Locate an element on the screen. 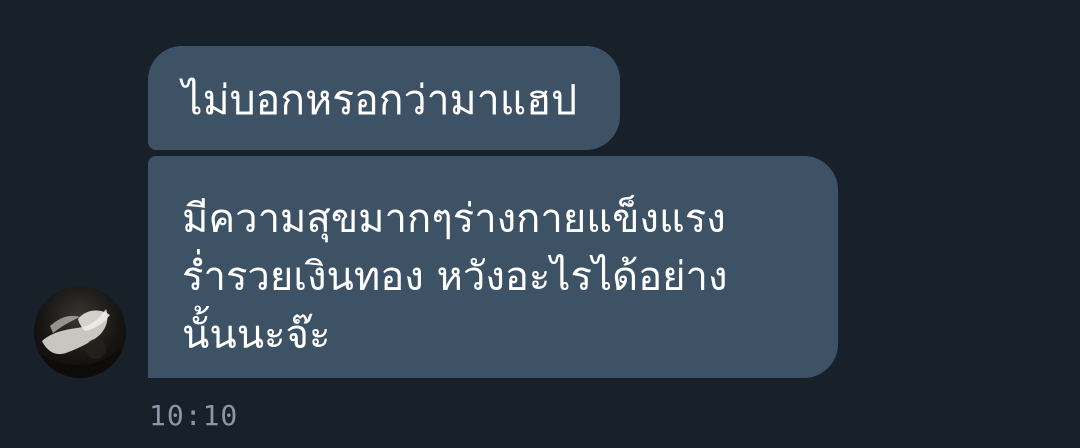 This screenshot has height=448, width=1080. user-avatar-photo-icon is located at coordinates (80, 343).